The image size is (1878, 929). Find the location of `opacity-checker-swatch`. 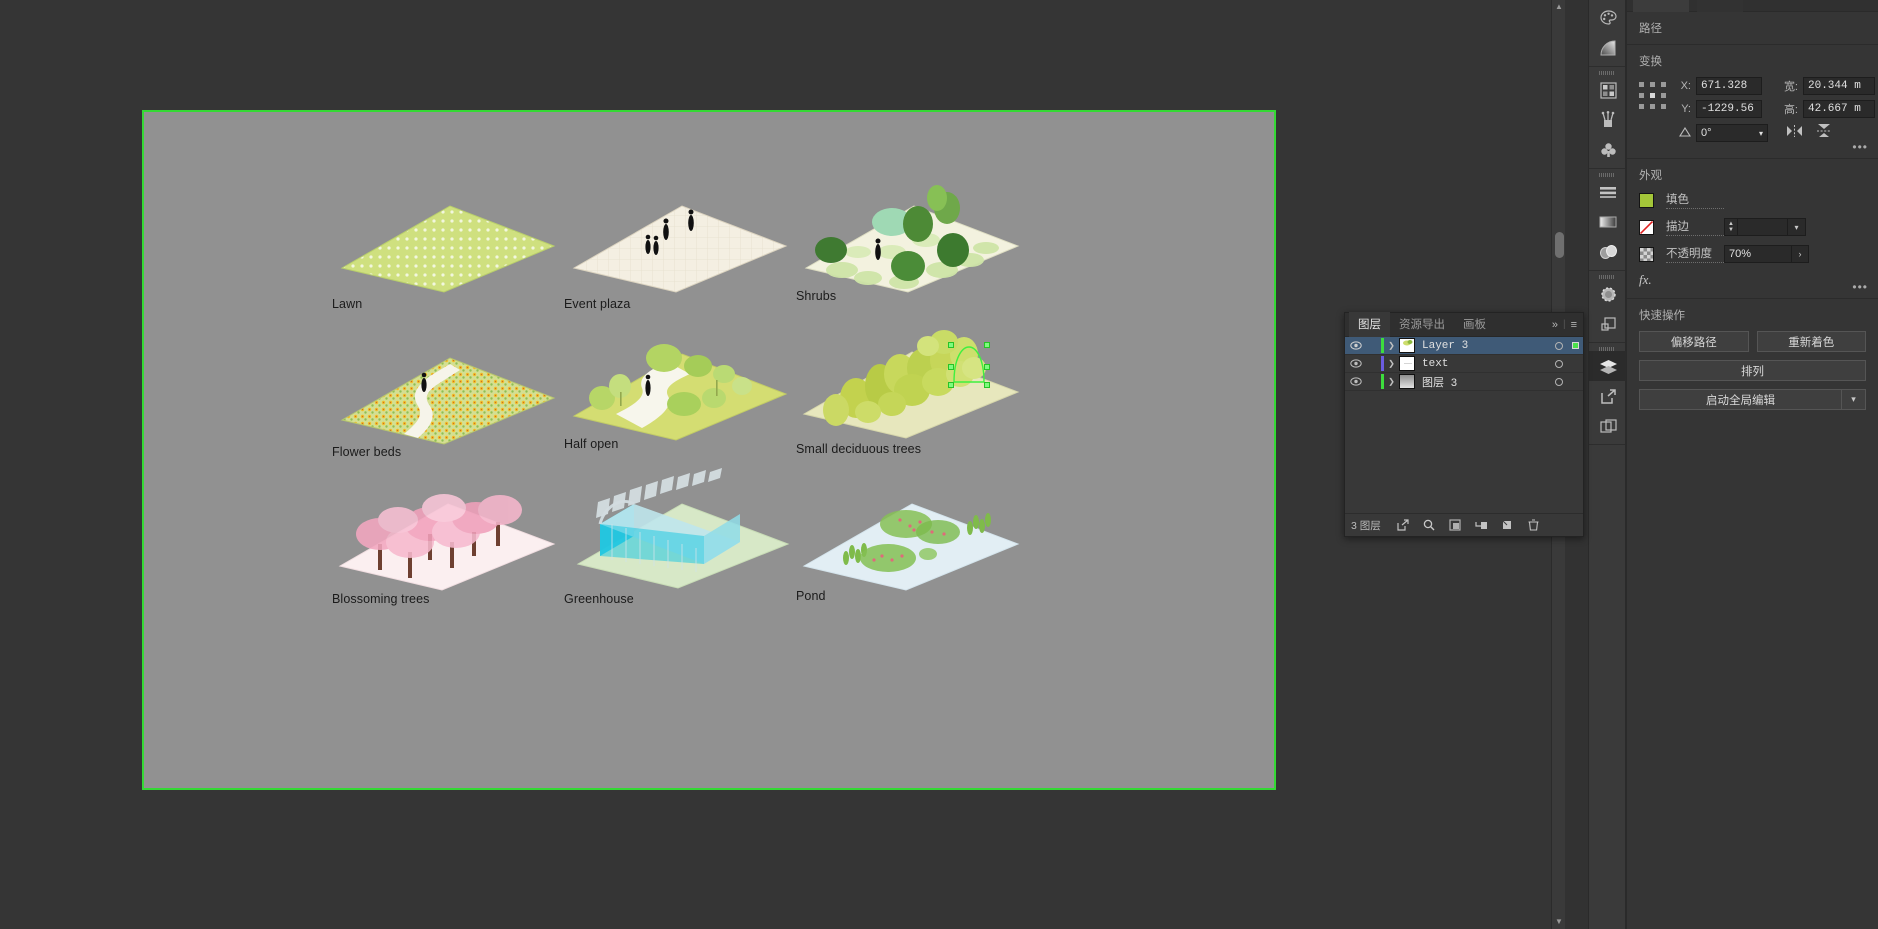

opacity-checker-swatch is located at coordinates (1646, 254).